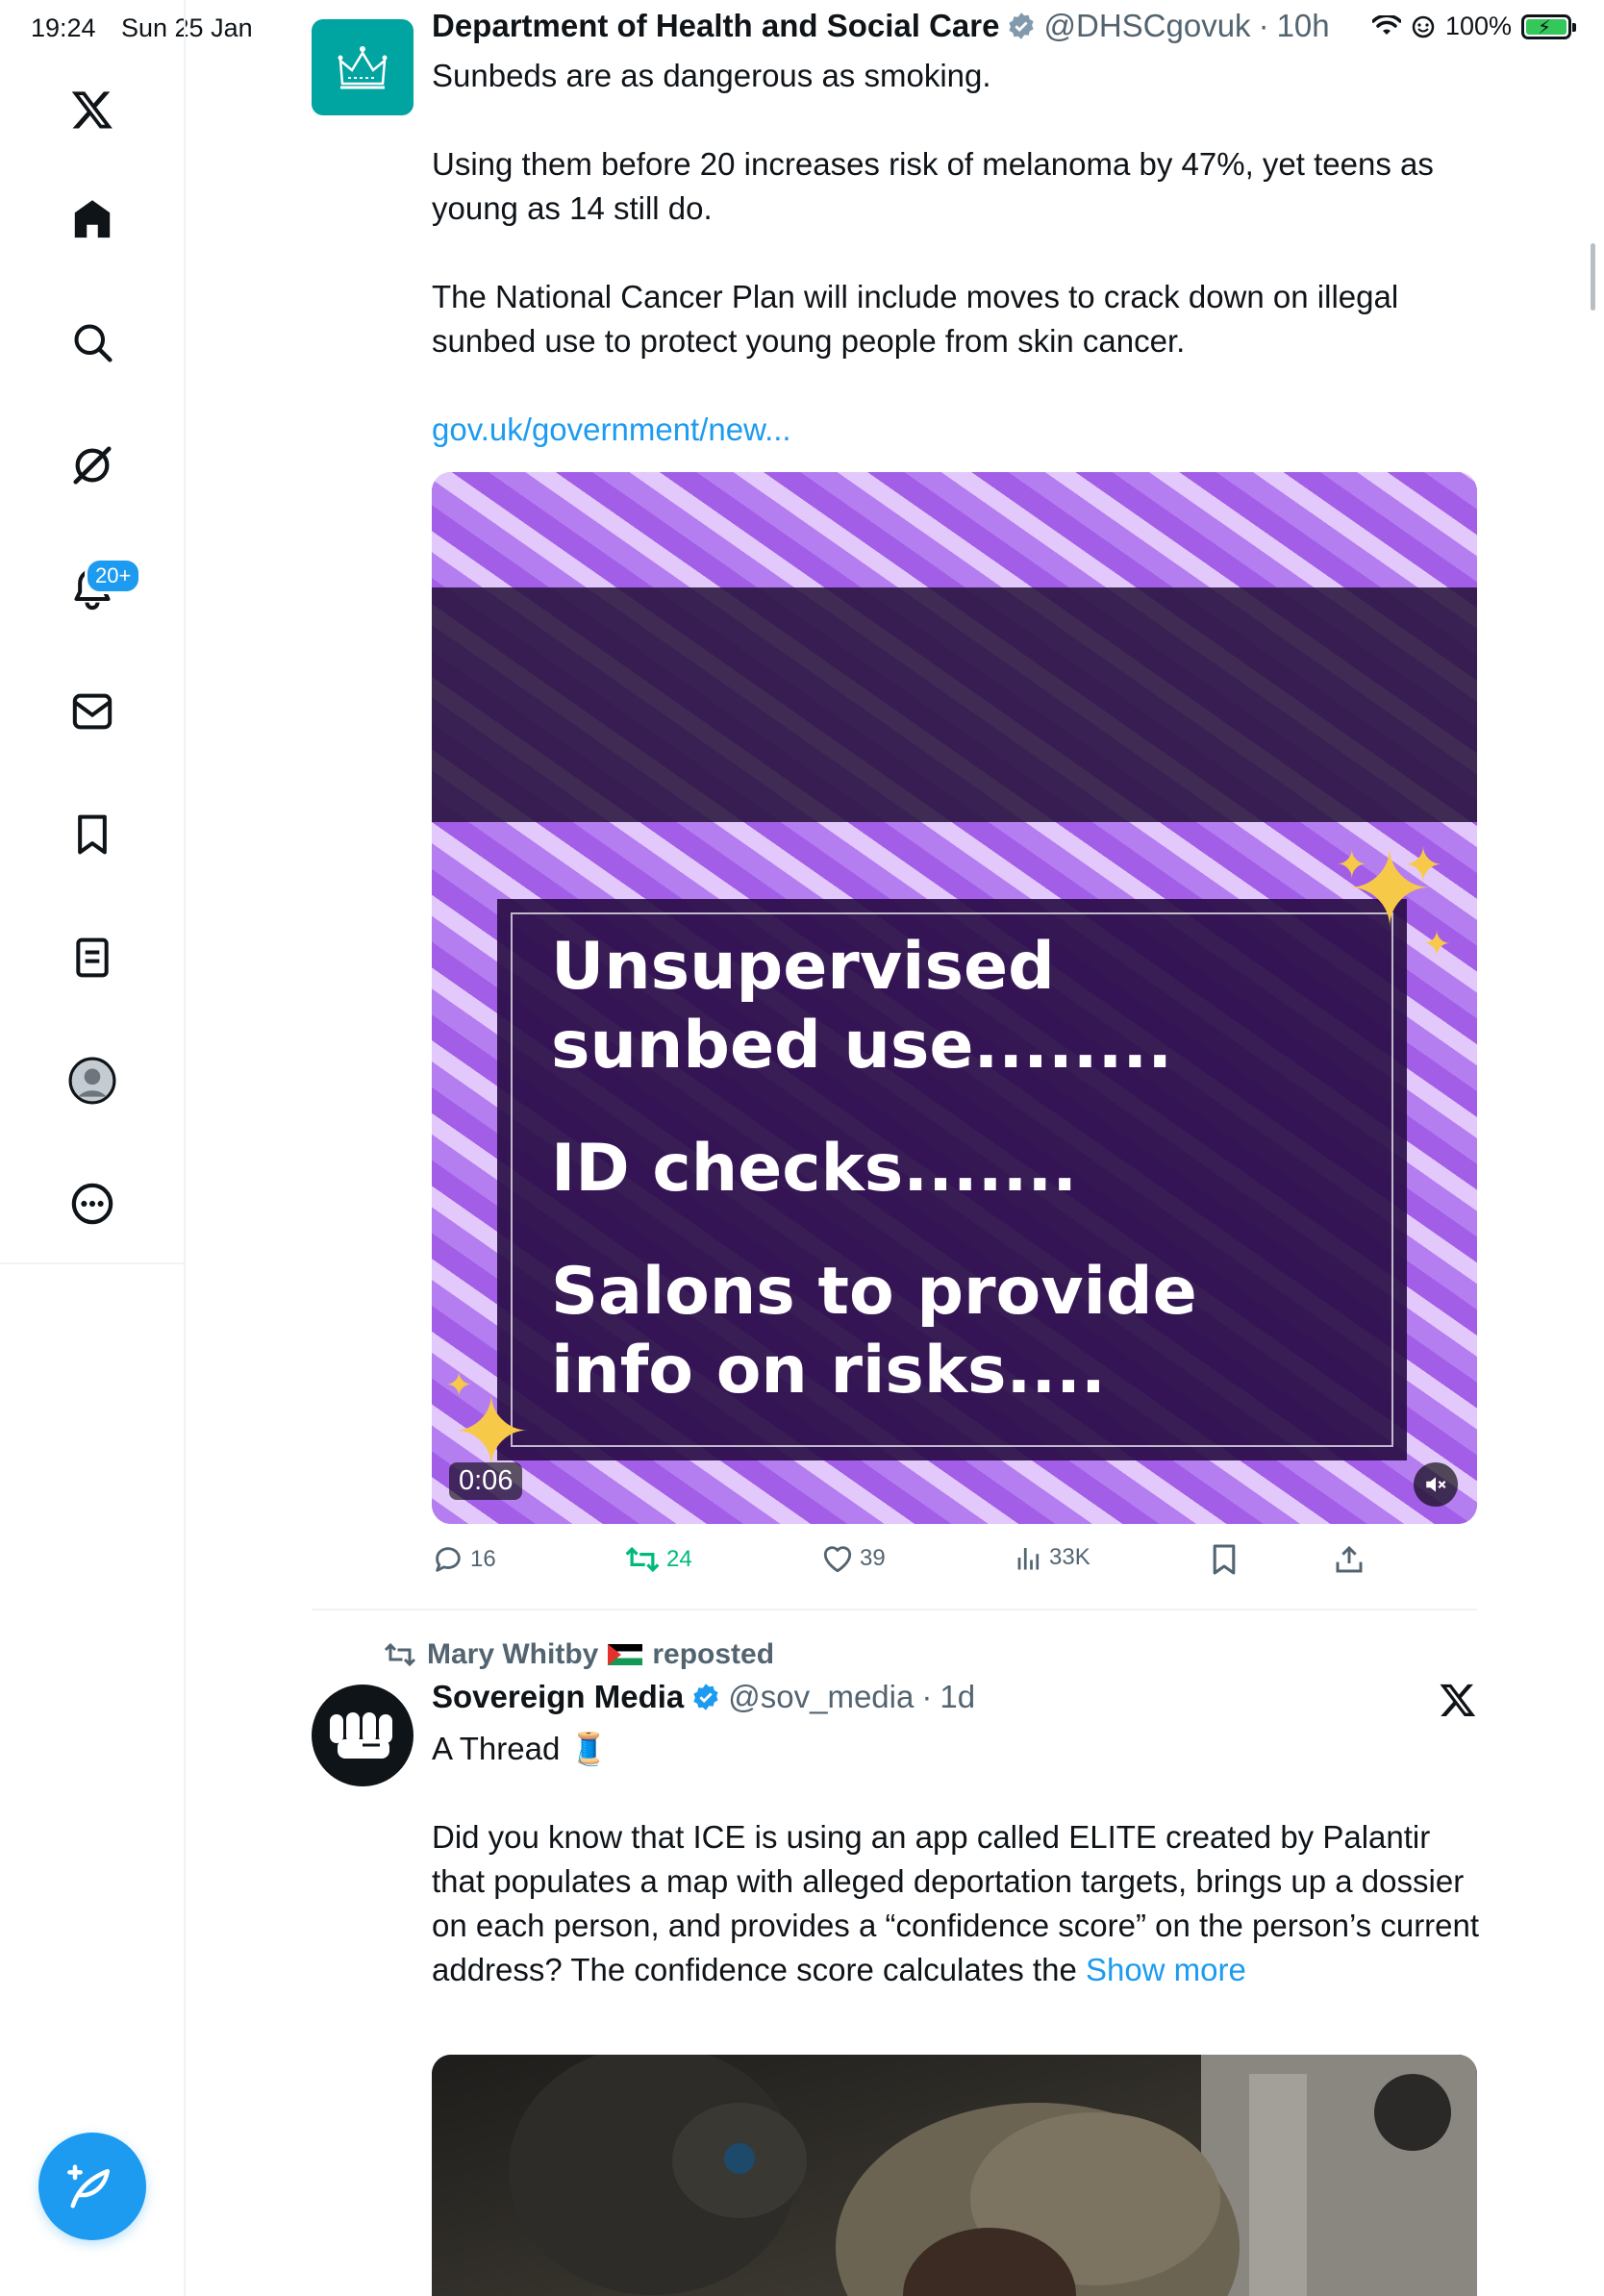 This screenshot has width=1604, height=2296. What do you see at coordinates (1303, 26) in the screenshot?
I see `timestamp: 10h` at bounding box center [1303, 26].